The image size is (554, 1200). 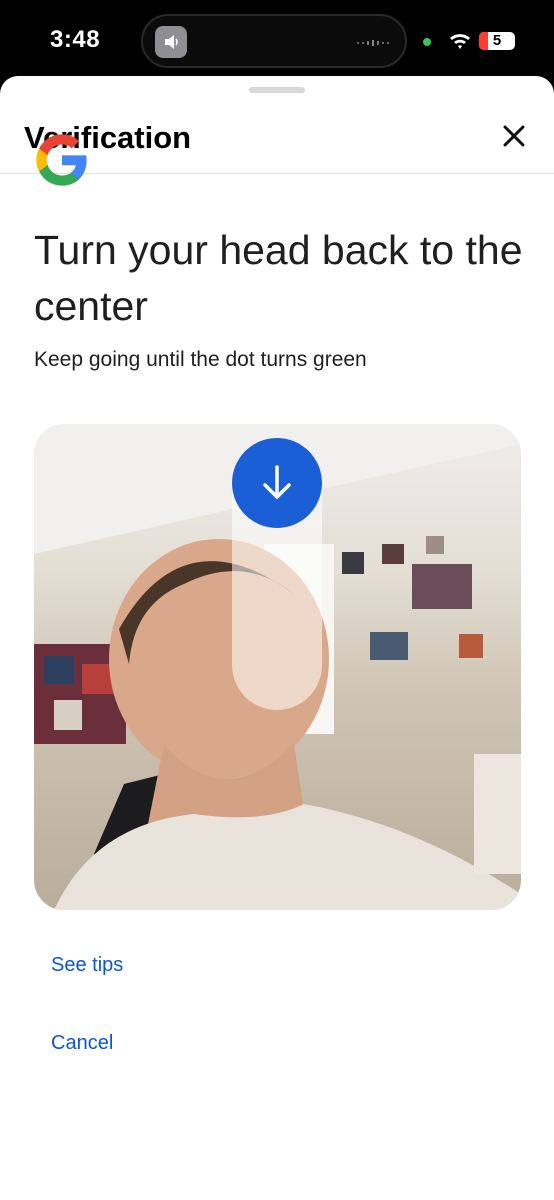 I want to click on status-bar: 3:48 5, so click(x=277, y=40).